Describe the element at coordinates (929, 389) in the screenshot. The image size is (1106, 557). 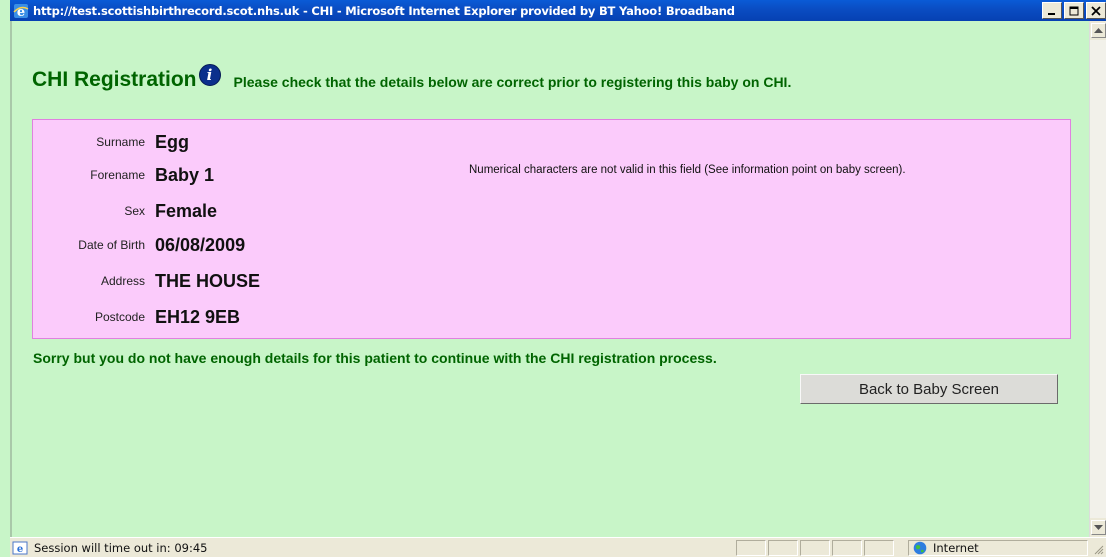
I see `back-to-baby-screen-button: Back to Baby Screen` at that location.